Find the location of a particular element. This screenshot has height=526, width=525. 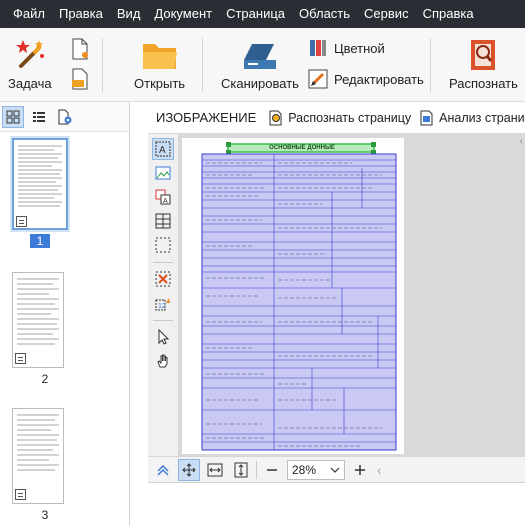

area-frame-icon is located at coordinates (163, 245).